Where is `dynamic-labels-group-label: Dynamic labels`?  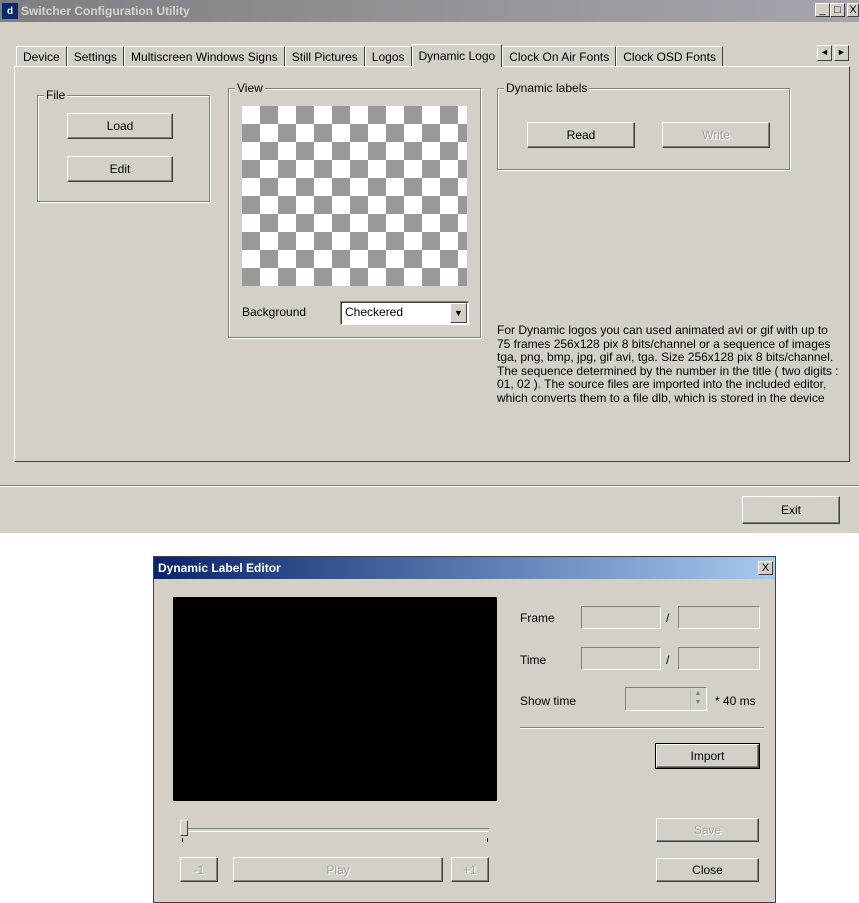
dynamic-labels-group-label: Dynamic labels is located at coordinates (547, 88).